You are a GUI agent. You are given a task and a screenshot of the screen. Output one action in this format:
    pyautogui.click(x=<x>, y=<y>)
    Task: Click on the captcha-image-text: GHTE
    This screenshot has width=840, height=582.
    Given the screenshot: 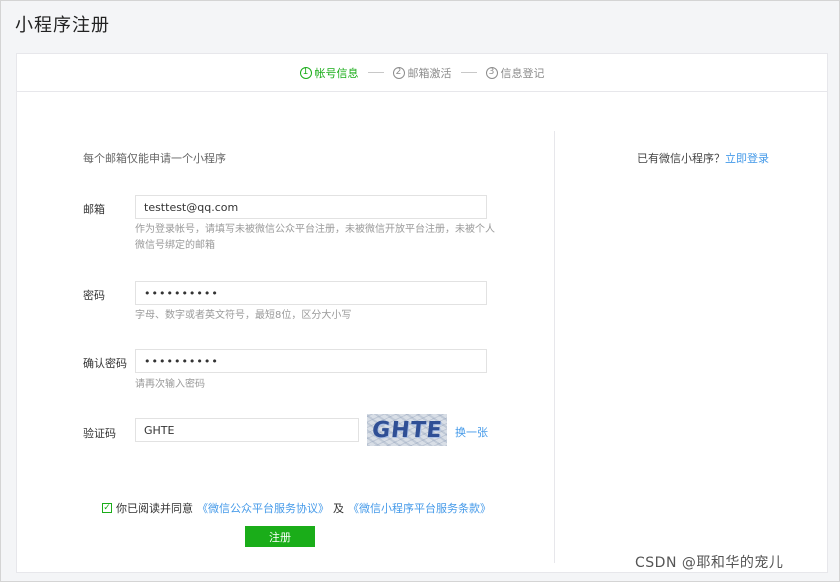 What is the action you would take?
    pyautogui.click(x=407, y=430)
    